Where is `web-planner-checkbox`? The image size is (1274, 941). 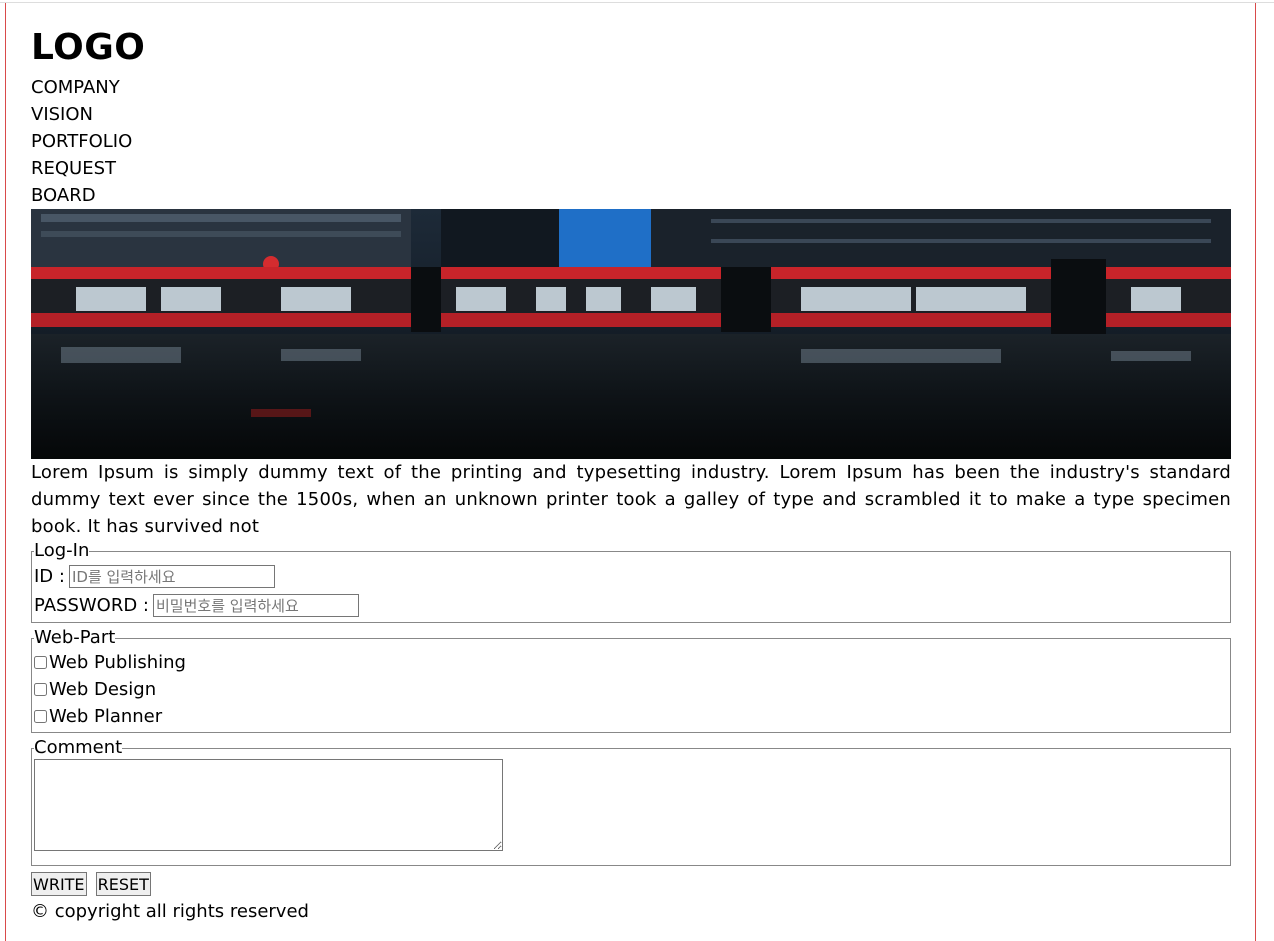
web-planner-checkbox is located at coordinates (40, 716).